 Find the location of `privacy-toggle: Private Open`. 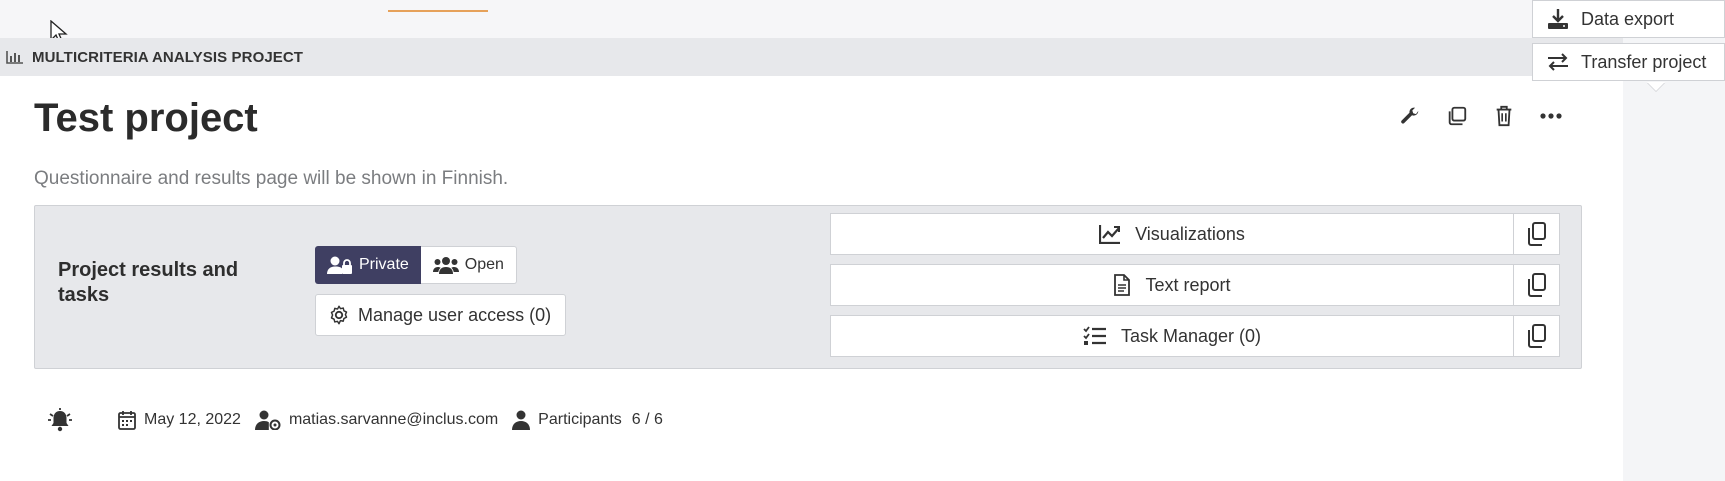

privacy-toggle: Private Open is located at coordinates (416, 265).